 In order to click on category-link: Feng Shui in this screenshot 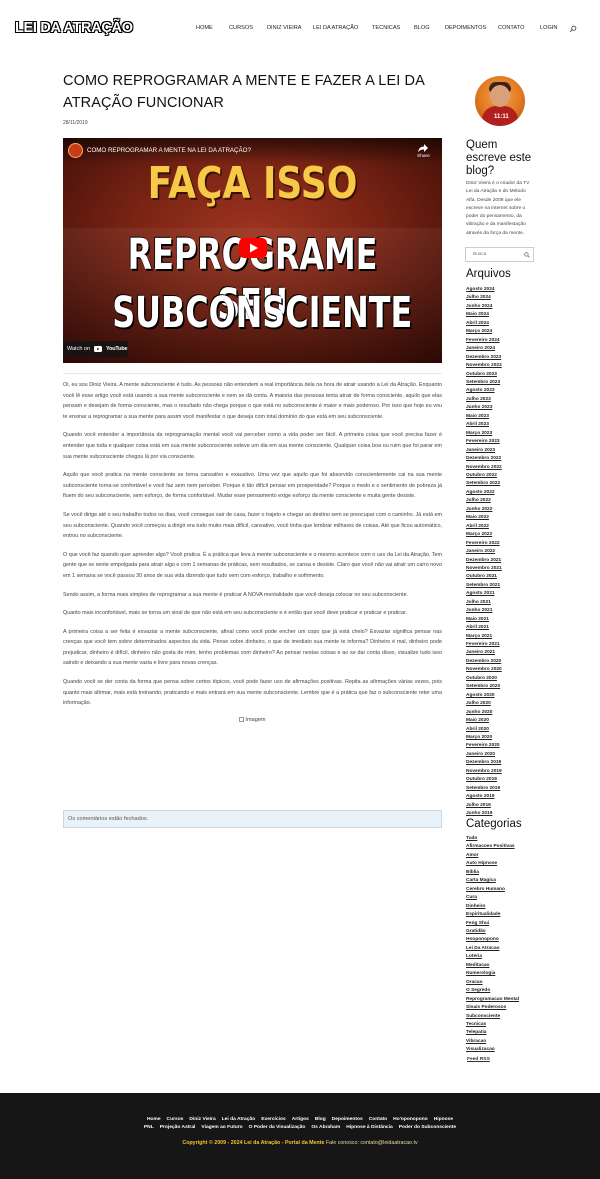, I will do `click(492, 924)`.